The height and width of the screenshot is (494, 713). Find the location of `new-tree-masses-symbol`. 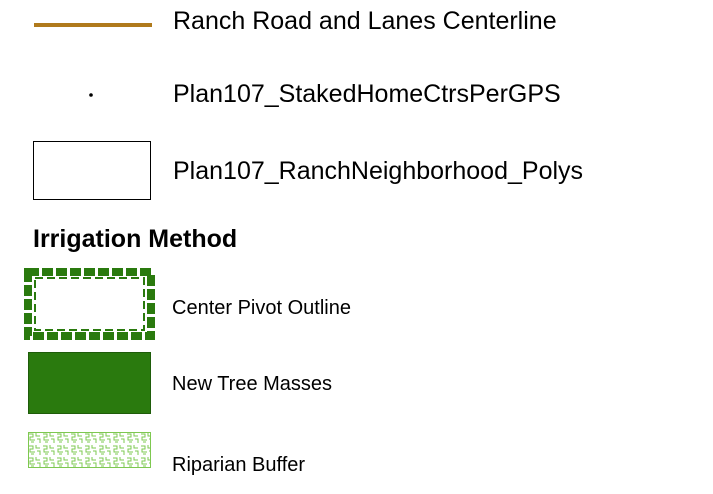

new-tree-masses-symbol is located at coordinates (89, 383).